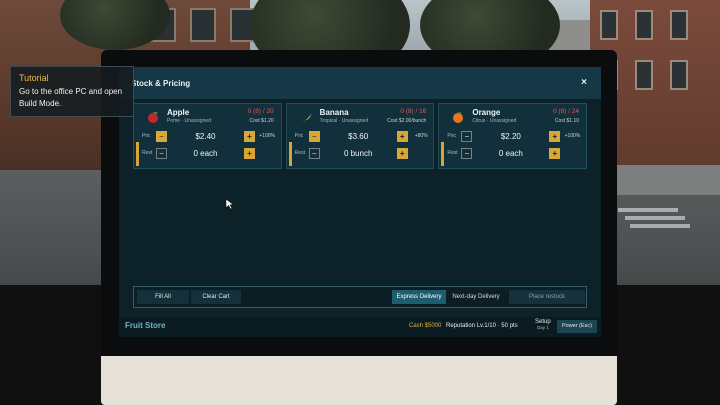 Image resolution: width=720 pixels, height=405 pixels. I want to click on price-row: Pric − $3.60 + +80%, so click(361, 136).